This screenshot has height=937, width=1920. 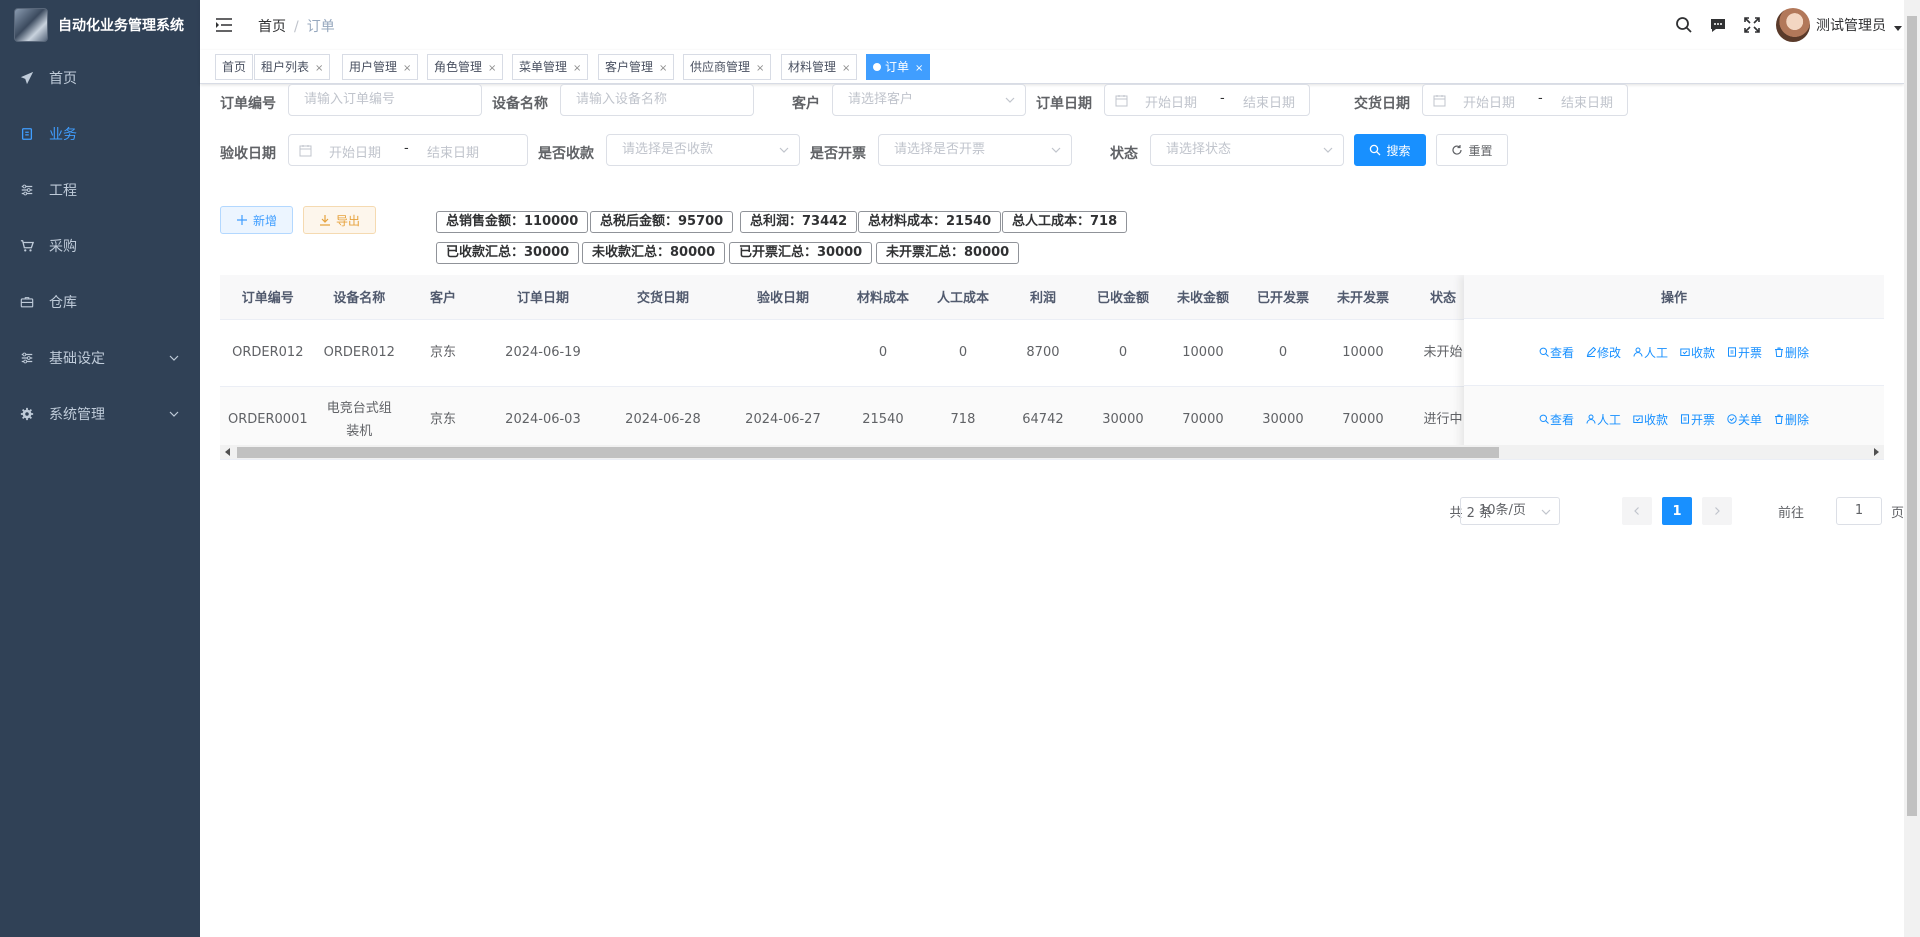 What do you see at coordinates (100, 134) in the screenshot?
I see `sidebar-item-business: 业务` at bounding box center [100, 134].